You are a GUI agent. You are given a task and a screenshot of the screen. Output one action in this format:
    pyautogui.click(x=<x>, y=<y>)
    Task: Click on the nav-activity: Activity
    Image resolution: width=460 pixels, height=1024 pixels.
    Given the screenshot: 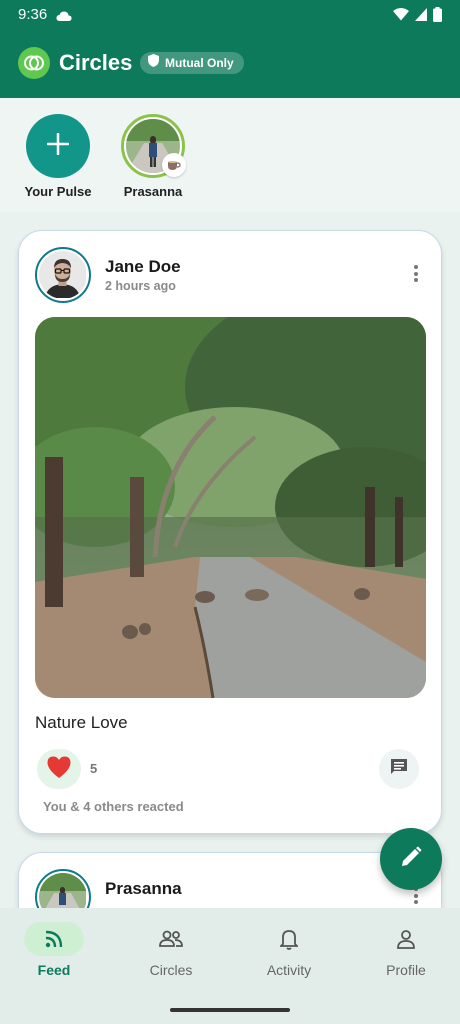 What is the action you would take?
    pyautogui.click(x=289, y=950)
    